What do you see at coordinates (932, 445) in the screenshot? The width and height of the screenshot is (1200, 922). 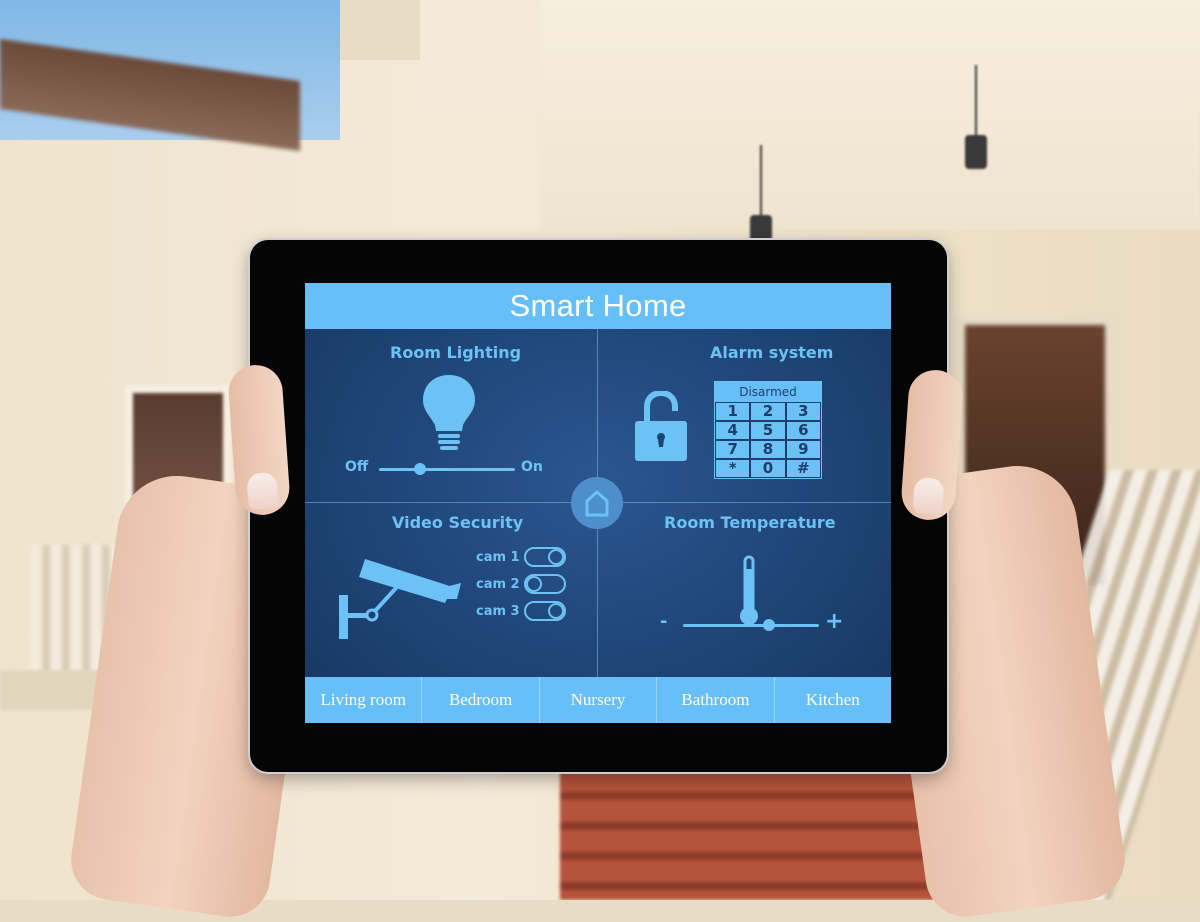 I see `right-thumb` at bounding box center [932, 445].